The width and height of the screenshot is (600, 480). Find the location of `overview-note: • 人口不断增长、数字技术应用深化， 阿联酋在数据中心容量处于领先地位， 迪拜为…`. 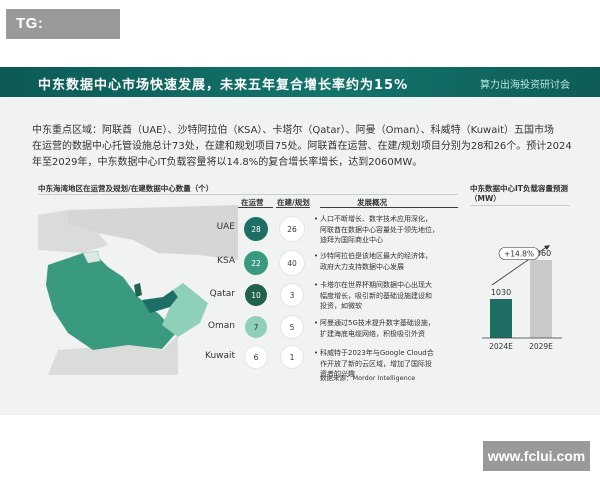

overview-note: • 人口不断增长、数字技术应用深化， 阿联酋在数据中心容量处于领先地位， 迪拜为… is located at coordinates (386, 230).